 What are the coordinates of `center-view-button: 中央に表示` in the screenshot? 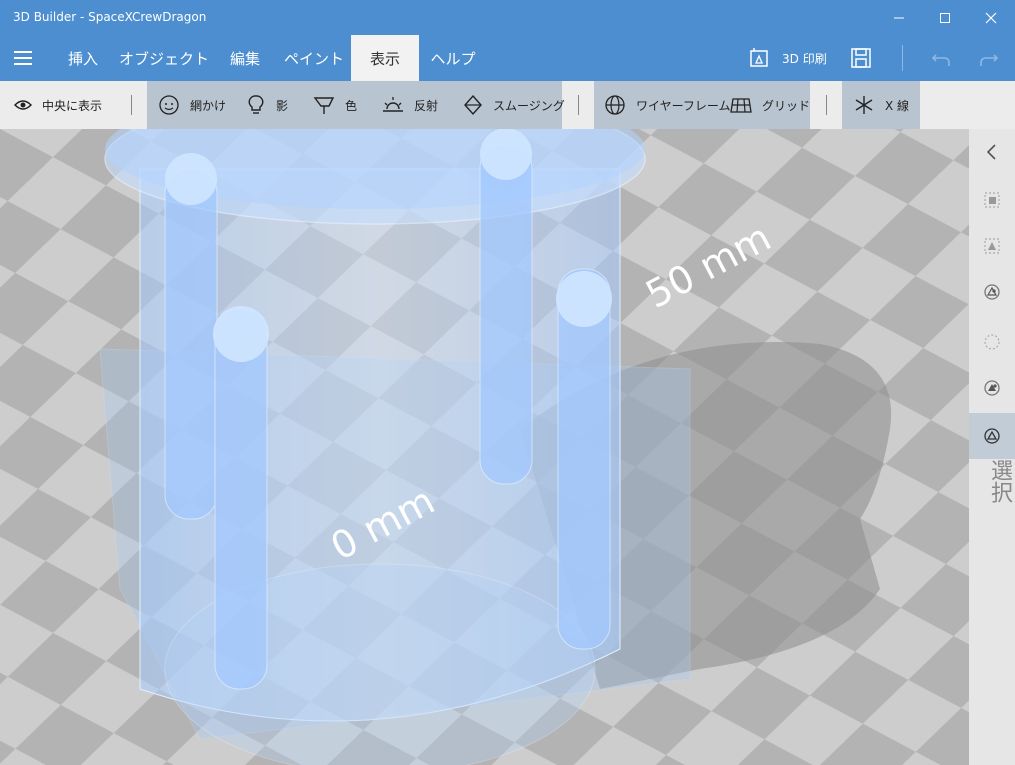 It's located at (58, 105).